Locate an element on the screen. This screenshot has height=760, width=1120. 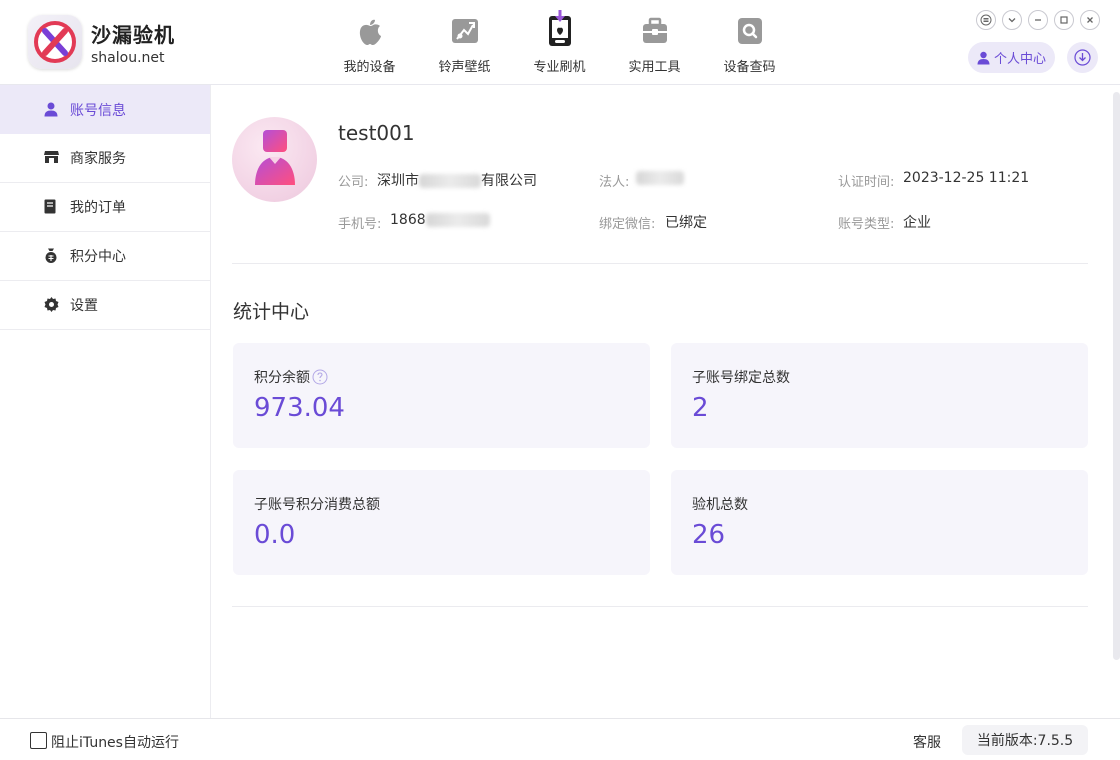
username: test001 is located at coordinates (376, 133).